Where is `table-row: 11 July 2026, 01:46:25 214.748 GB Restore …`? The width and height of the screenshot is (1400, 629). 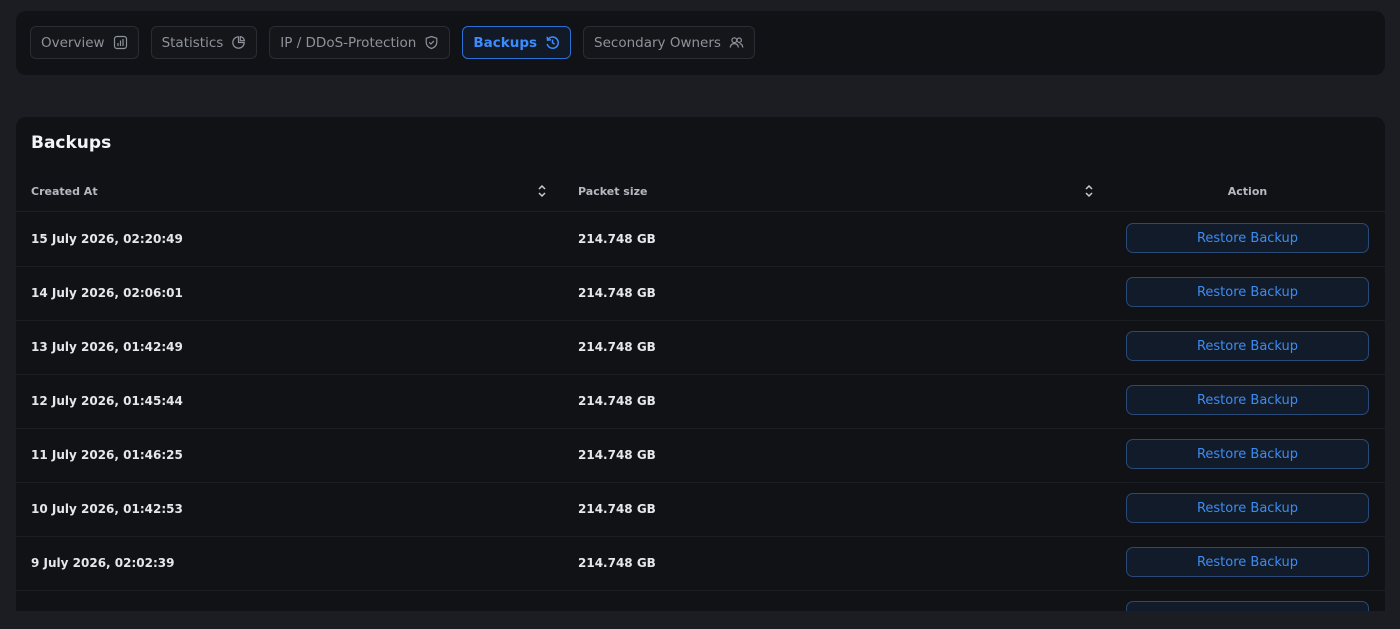 table-row: 11 July 2026, 01:46:25 214.748 GB Restore … is located at coordinates (700, 455).